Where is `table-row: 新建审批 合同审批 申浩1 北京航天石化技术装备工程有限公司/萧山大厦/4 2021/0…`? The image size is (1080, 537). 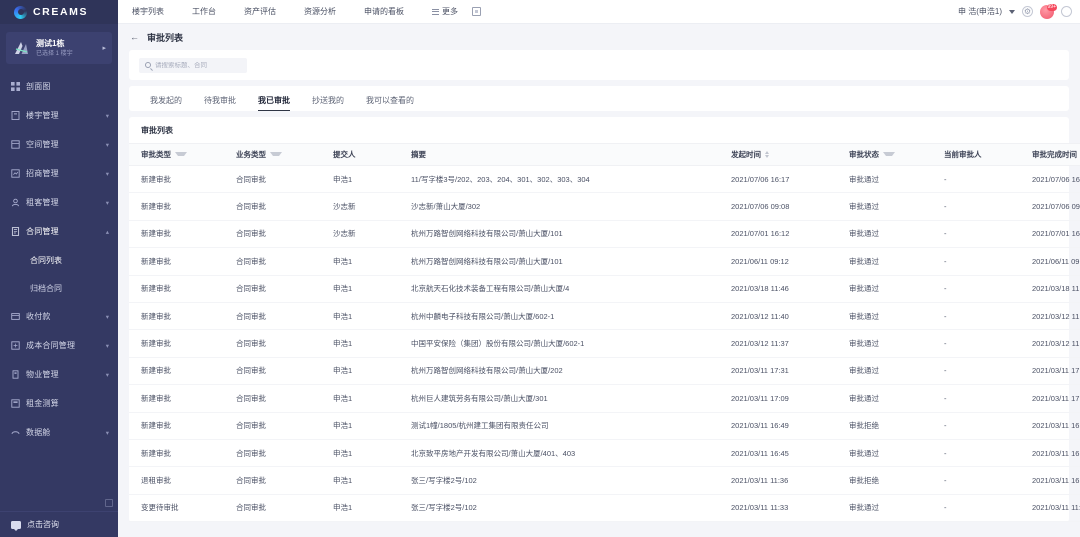 table-row: 新建审批 合同审批 申浩1 北京航天石化技术装备工程有限公司/萧山大厦/4 2021/0… is located at coordinates (604, 289).